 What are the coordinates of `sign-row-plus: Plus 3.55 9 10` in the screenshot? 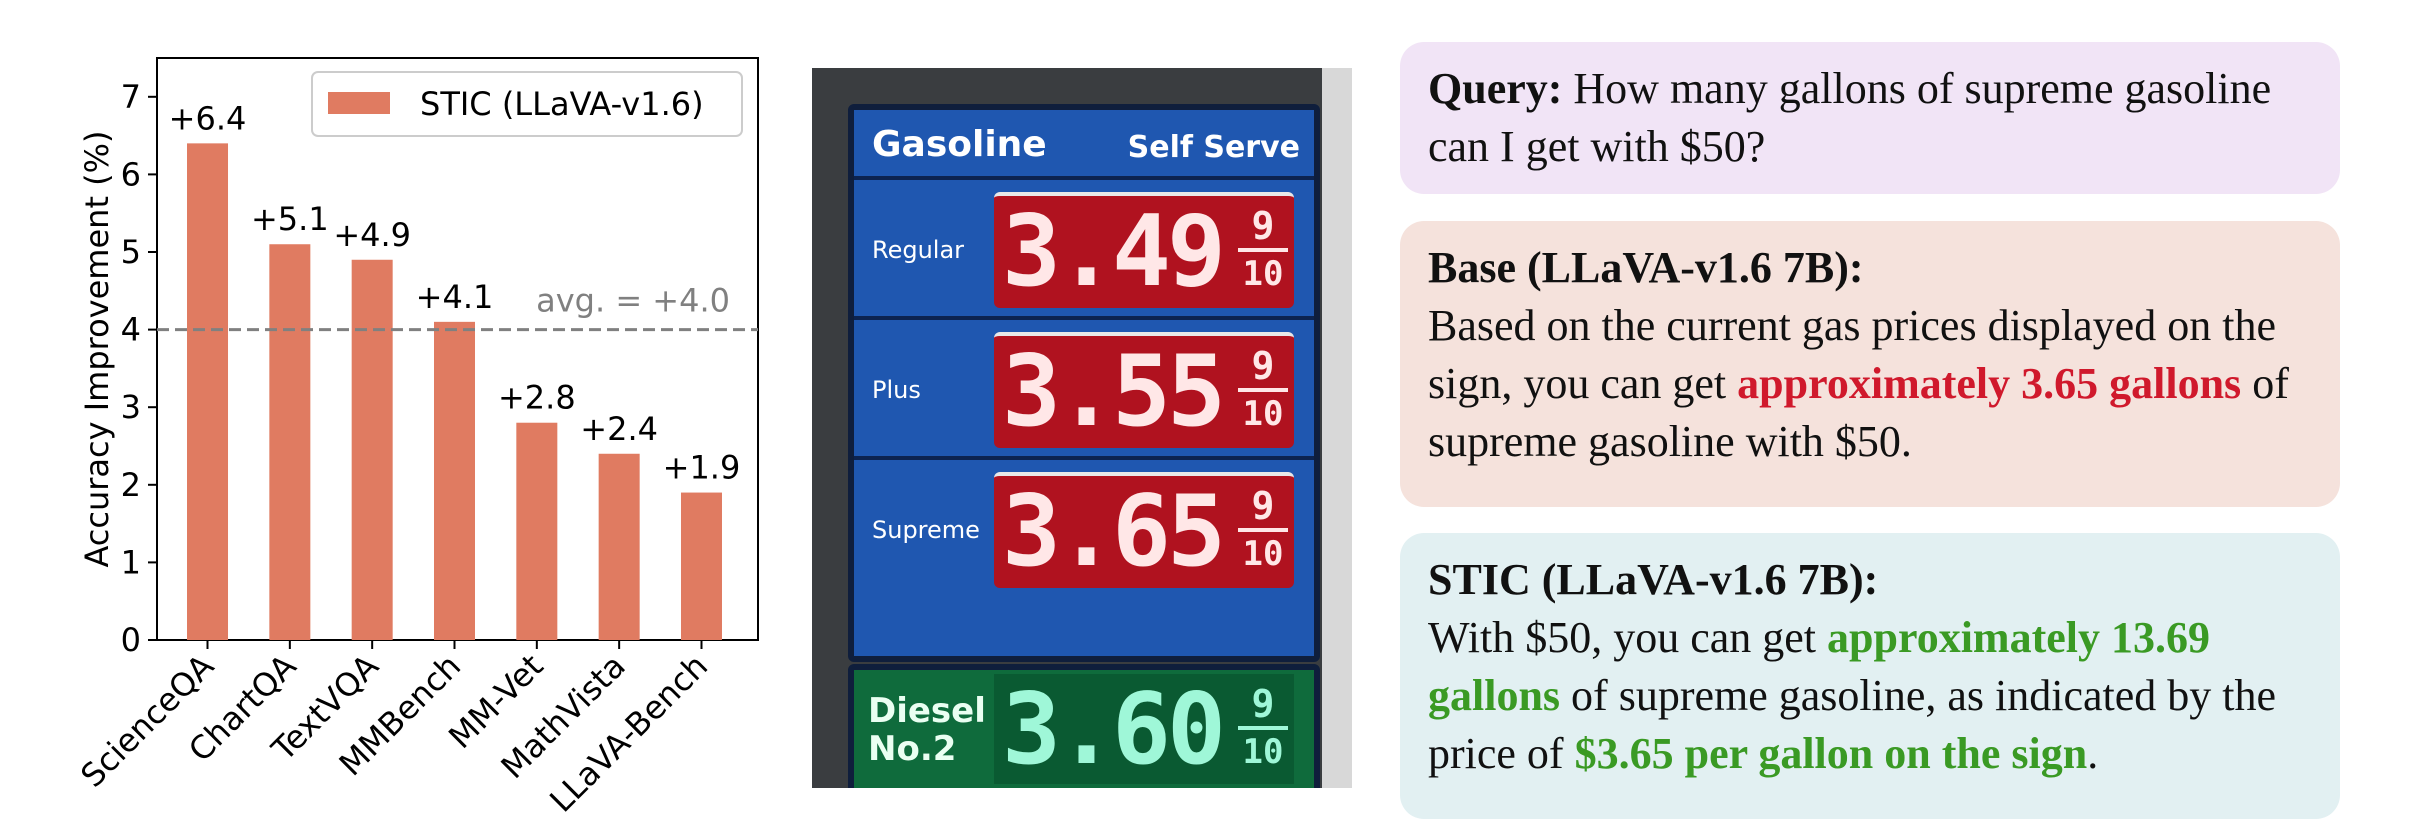 It's located at (1084, 388).